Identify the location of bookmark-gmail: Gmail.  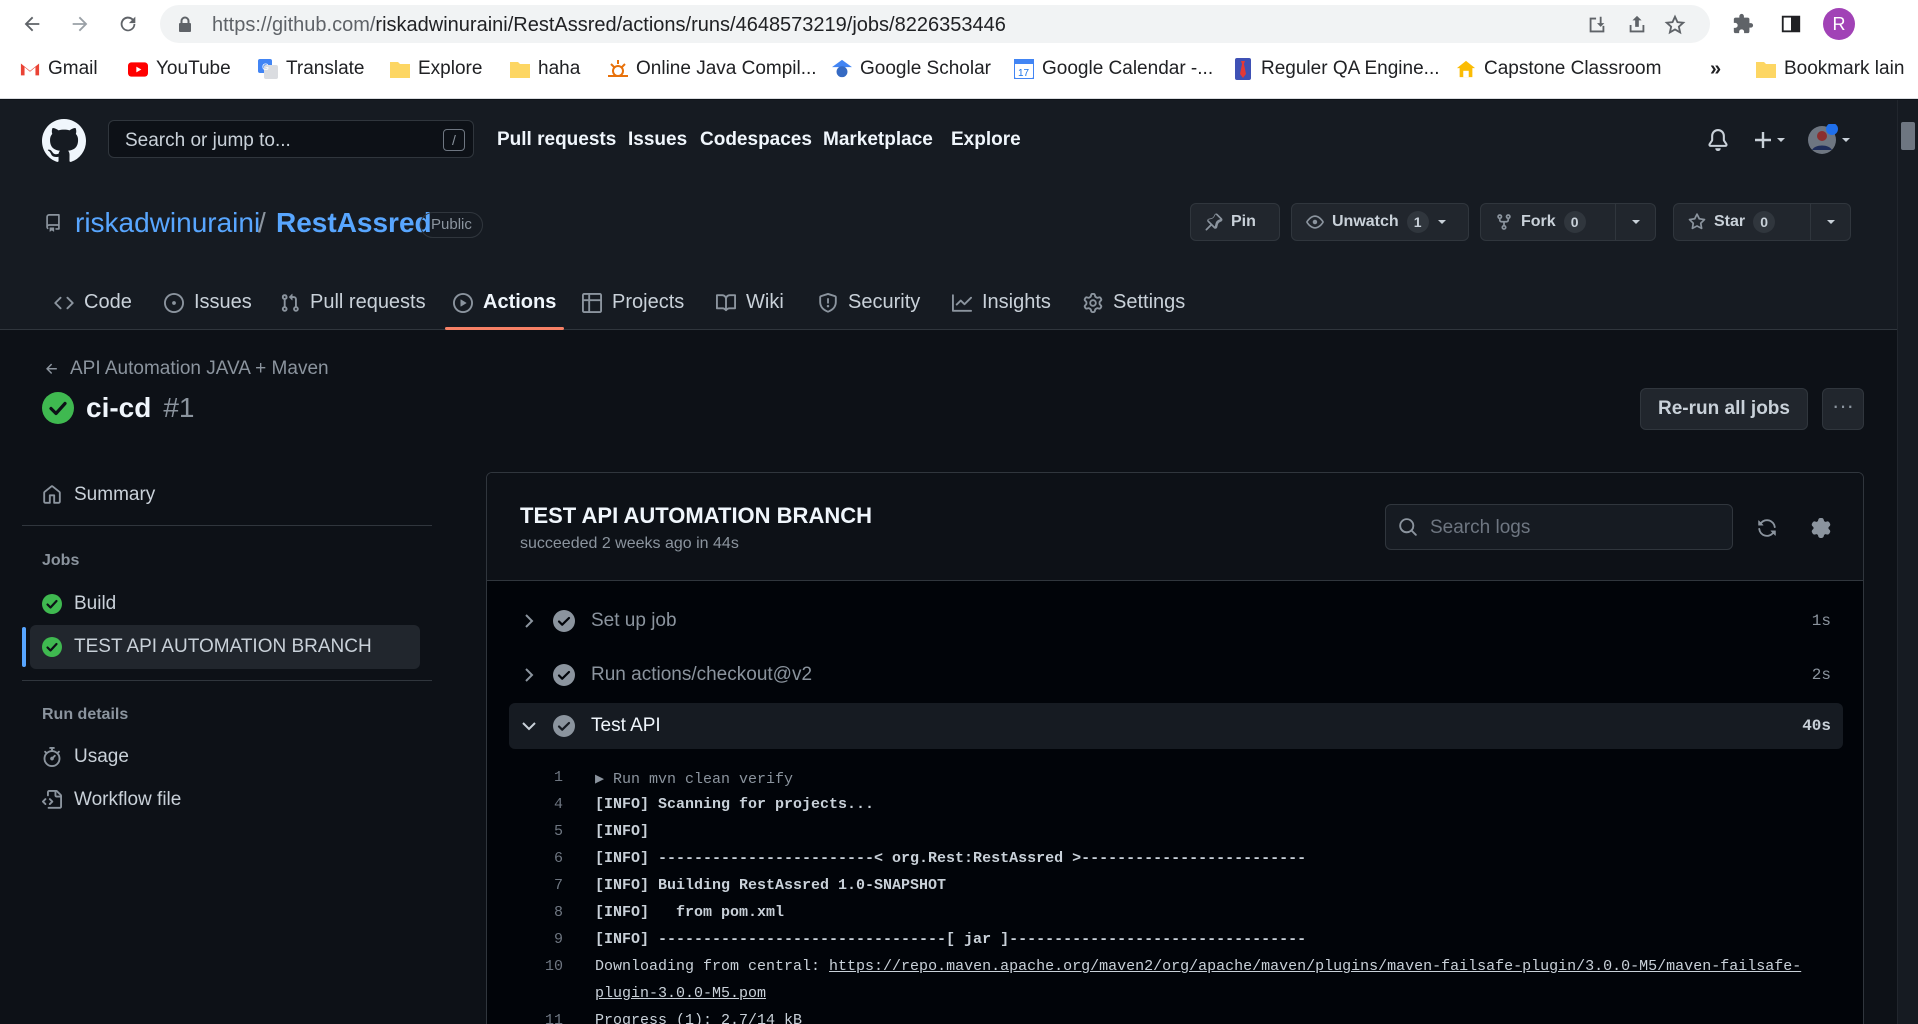
(59, 69).